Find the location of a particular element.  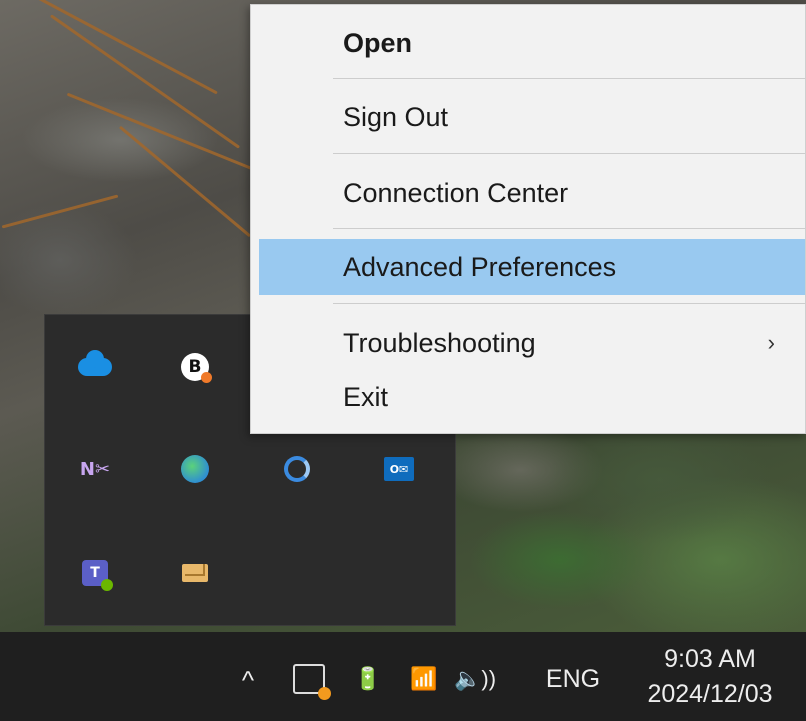

outlook-glyph: O✉ is located at coordinates (399, 469).